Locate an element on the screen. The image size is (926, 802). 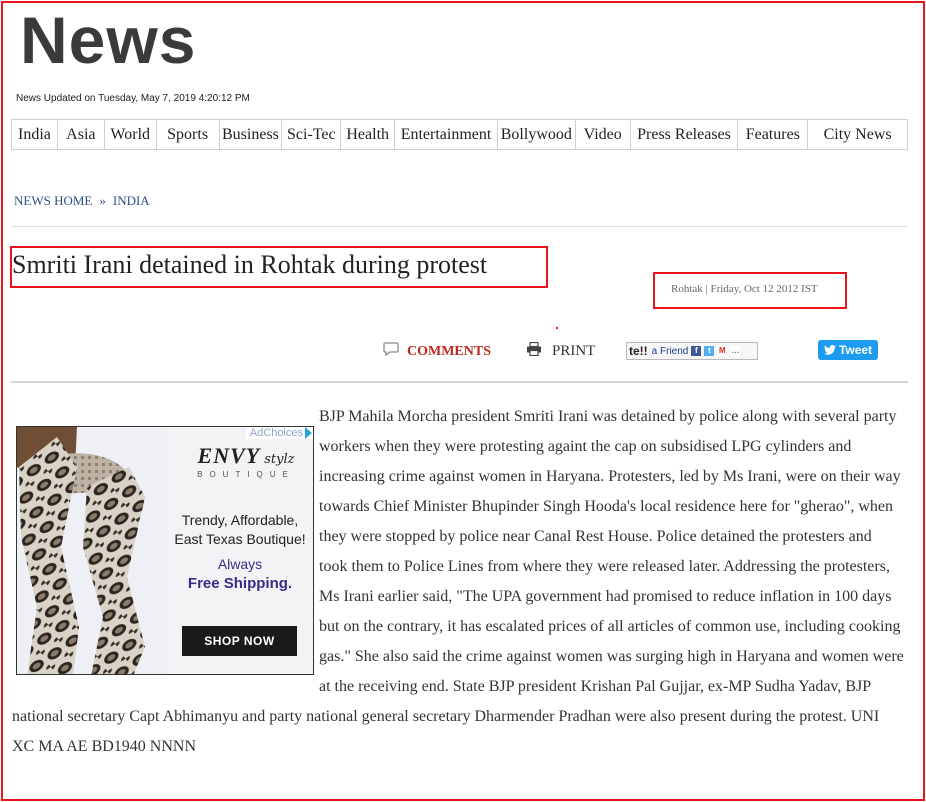
comments-label: COMMENTS is located at coordinates (449, 351).